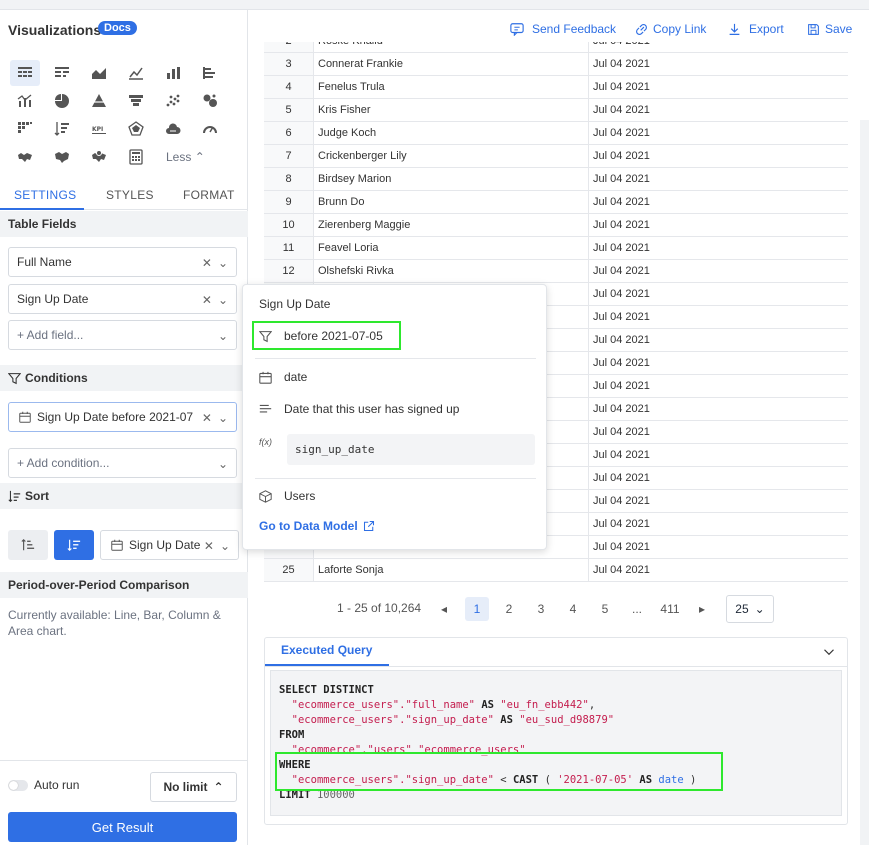 The width and height of the screenshot is (869, 845). What do you see at coordinates (62, 73) in the screenshot?
I see `pivot-viz-icon` at bounding box center [62, 73].